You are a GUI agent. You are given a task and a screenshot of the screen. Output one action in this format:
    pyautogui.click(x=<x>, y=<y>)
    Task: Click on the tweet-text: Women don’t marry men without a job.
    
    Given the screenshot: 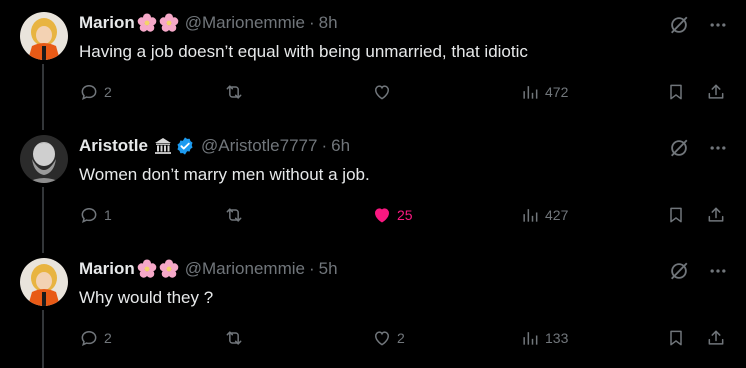 What is the action you would take?
    pyautogui.click(x=224, y=174)
    